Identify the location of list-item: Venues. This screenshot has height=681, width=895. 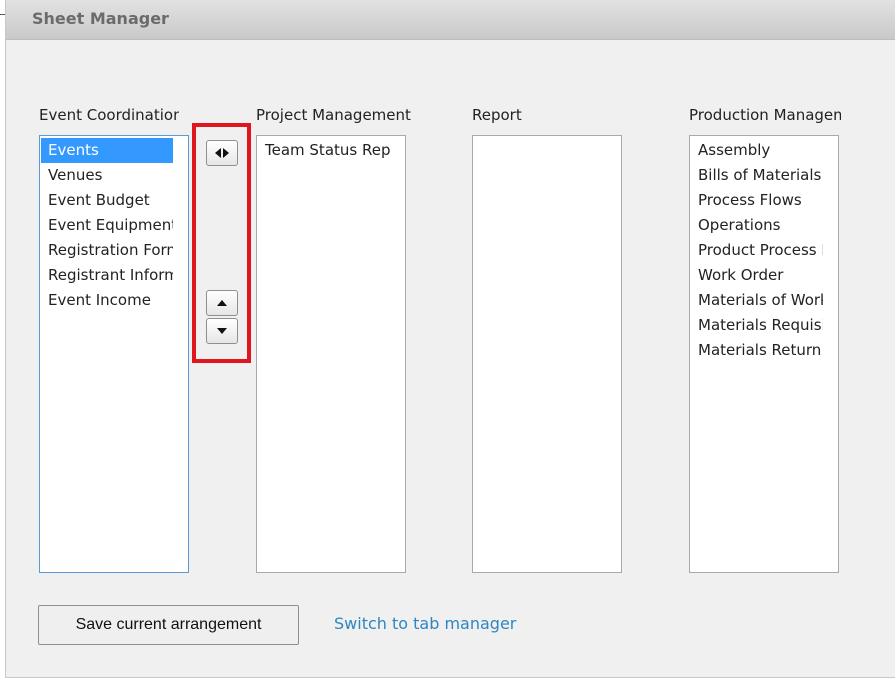
(107, 175).